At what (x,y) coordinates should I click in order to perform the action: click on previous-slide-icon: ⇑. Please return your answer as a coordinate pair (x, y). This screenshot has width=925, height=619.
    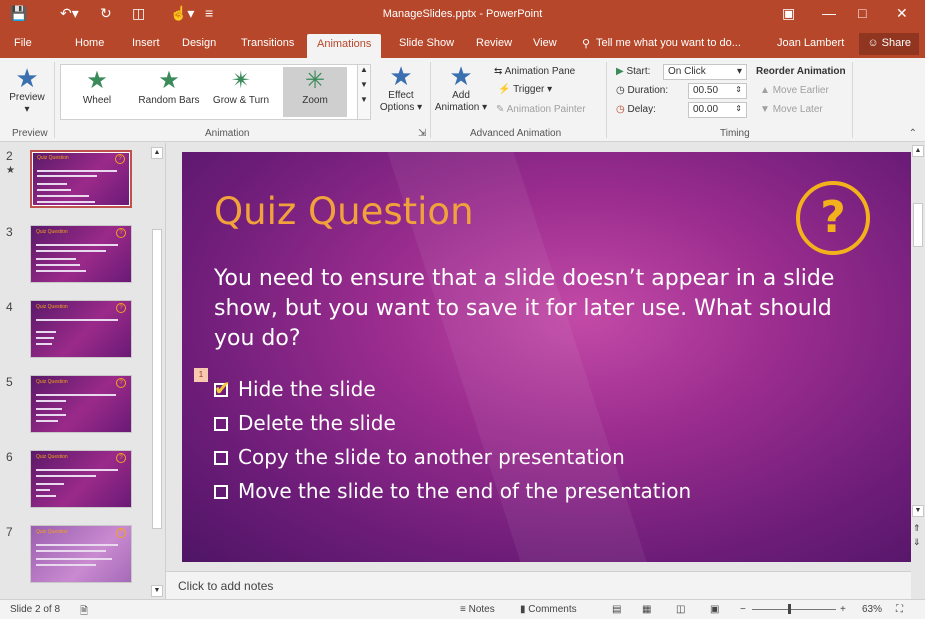
    Looking at the image, I should click on (917, 528).